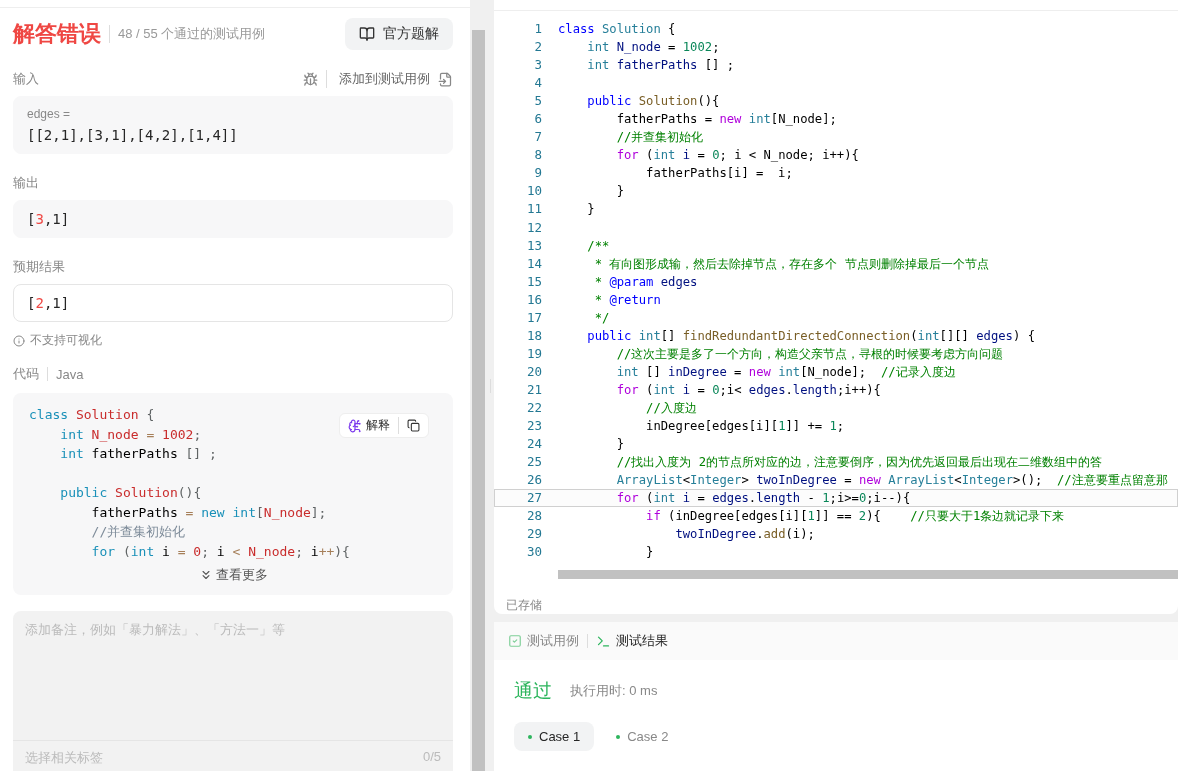 This screenshot has height=771, width=1178. Describe the element at coordinates (763, 499) in the screenshot. I see `code-line: for (int i = edges.length - 1;i>=0;i--){` at that location.